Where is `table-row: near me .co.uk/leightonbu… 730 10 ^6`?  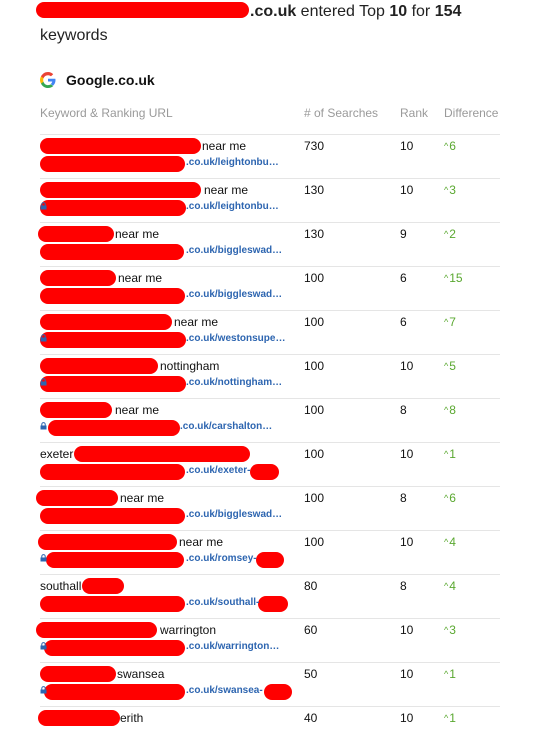 table-row: near me .co.uk/leightonbu… 730 10 ^6 is located at coordinates (269, 158).